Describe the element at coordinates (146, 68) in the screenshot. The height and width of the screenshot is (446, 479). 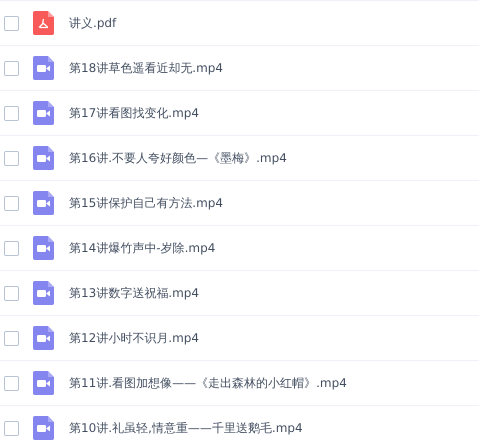
I see `file-name: 第18讲草色遥看近却无.mp4` at that location.